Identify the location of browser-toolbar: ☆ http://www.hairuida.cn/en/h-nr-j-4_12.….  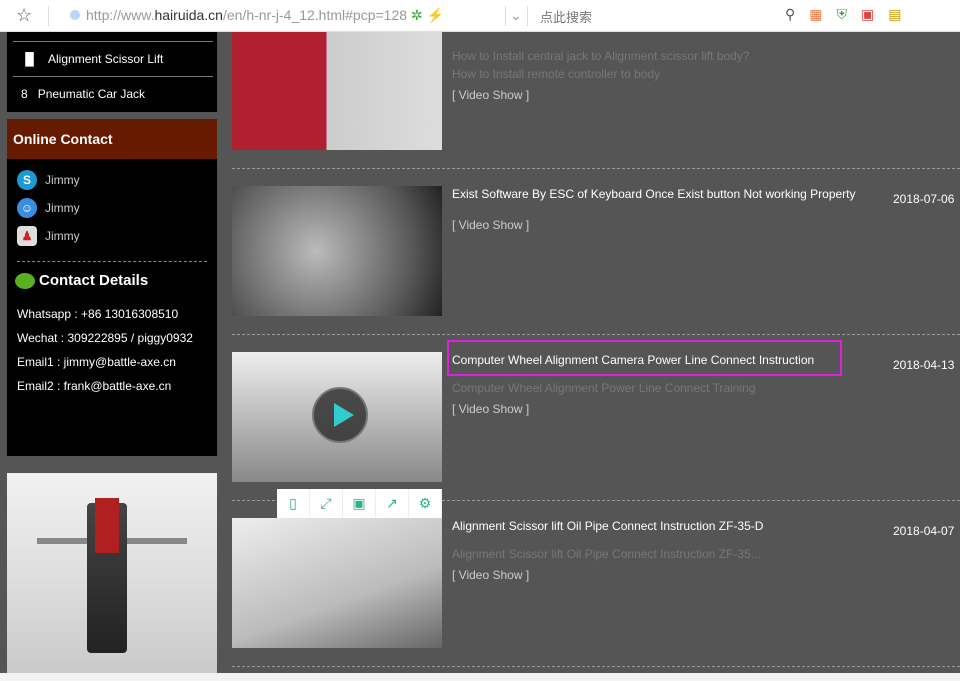
(480, 16).